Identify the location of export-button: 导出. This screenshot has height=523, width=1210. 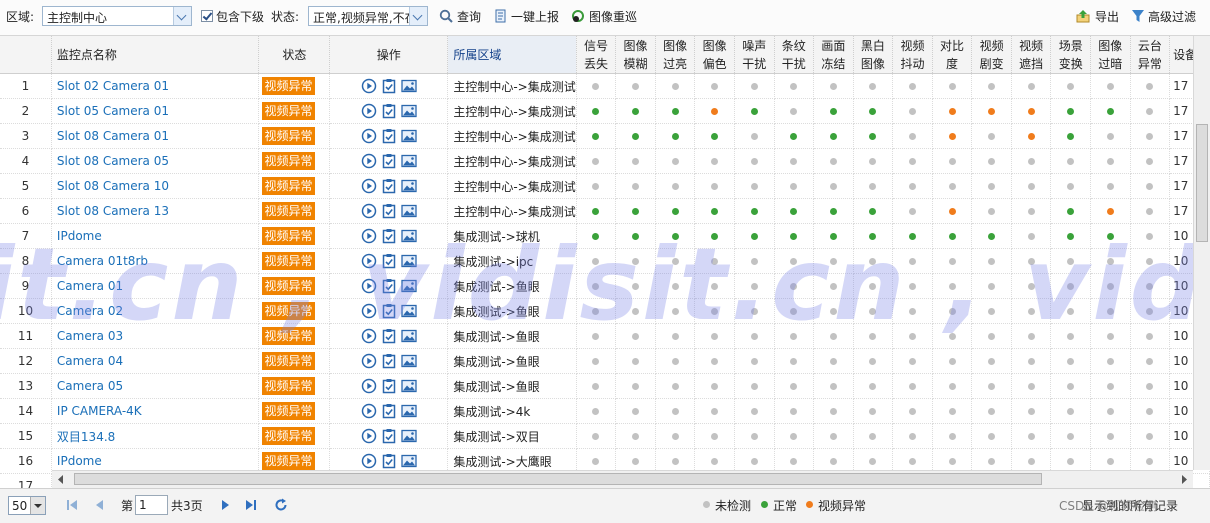
(1107, 17).